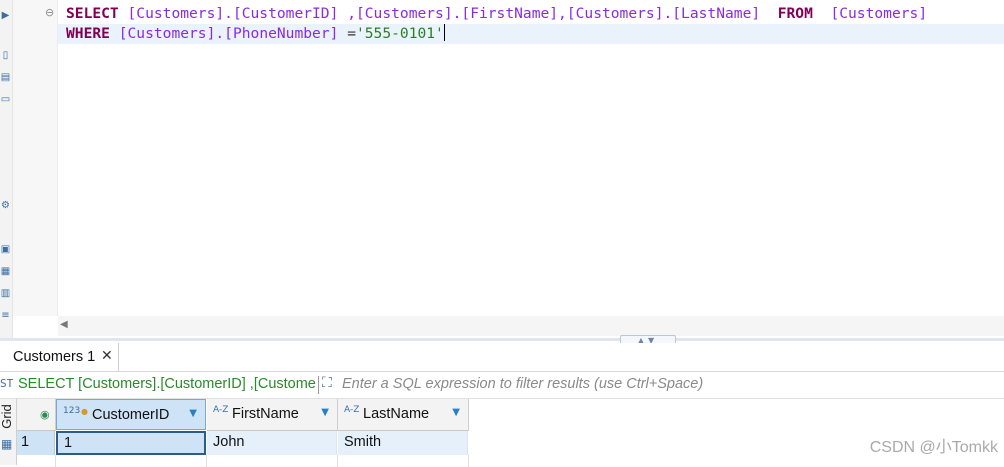 This screenshot has width=1004, height=467. Describe the element at coordinates (6, 170) in the screenshot. I see `editor-side-toolbar: ▶ ▯ ▤ ▭ ⚙ ▣ ▦ ▥ ≡` at that location.